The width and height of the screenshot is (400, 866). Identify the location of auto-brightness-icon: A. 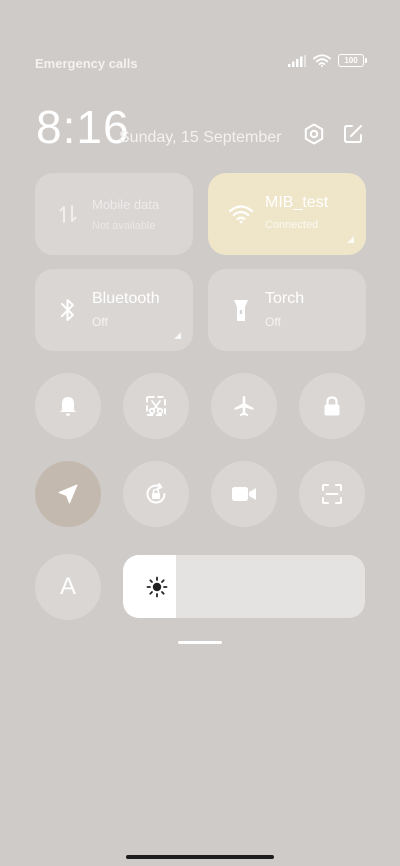
(67, 586).